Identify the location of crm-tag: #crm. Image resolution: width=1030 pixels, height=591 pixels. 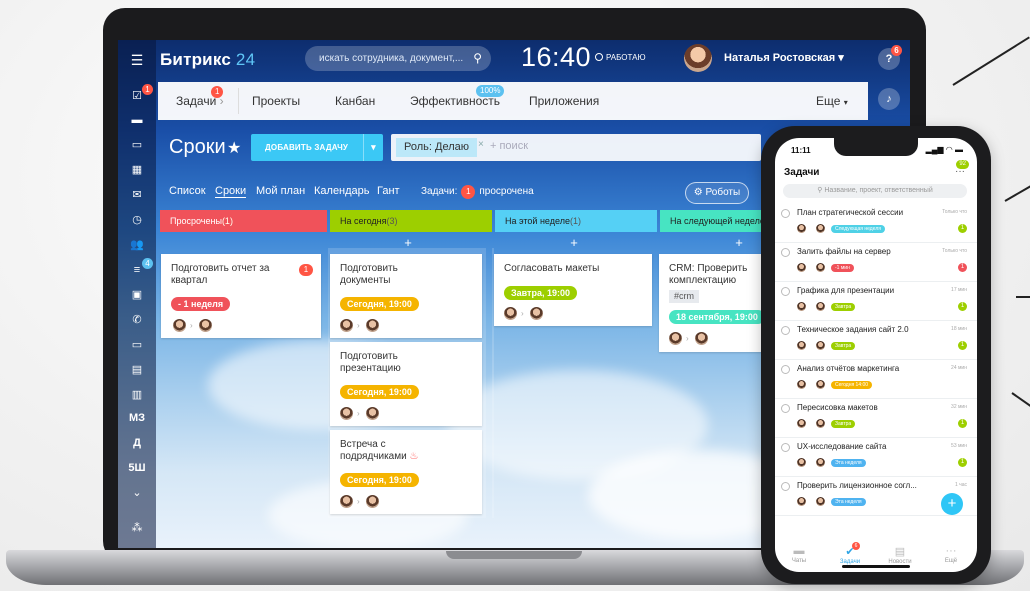
(684, 296).